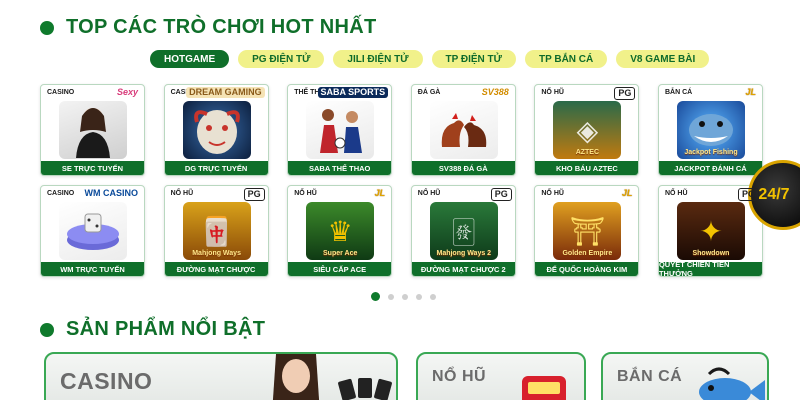 This screenshot has height=400, width=800. What do you see at coordinates (340, 168) in the screenshot?
I see `game-name: SABA THỂ THAO` at bounding box center [340, 168].